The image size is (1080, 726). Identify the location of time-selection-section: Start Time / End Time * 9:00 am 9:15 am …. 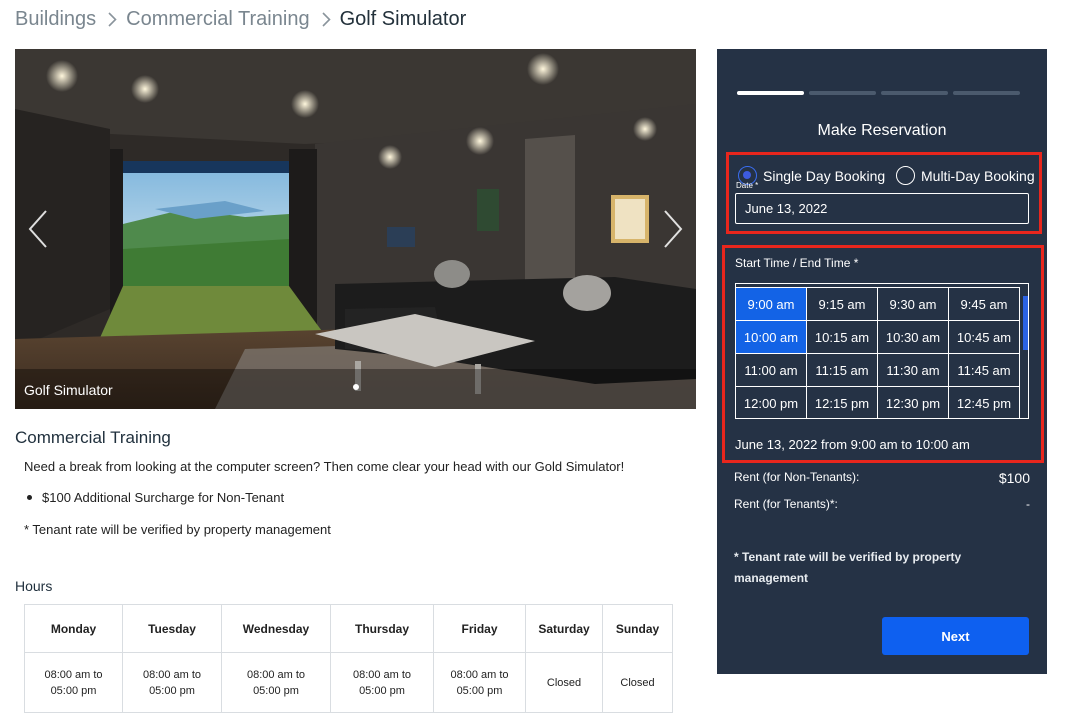
(883, 354).